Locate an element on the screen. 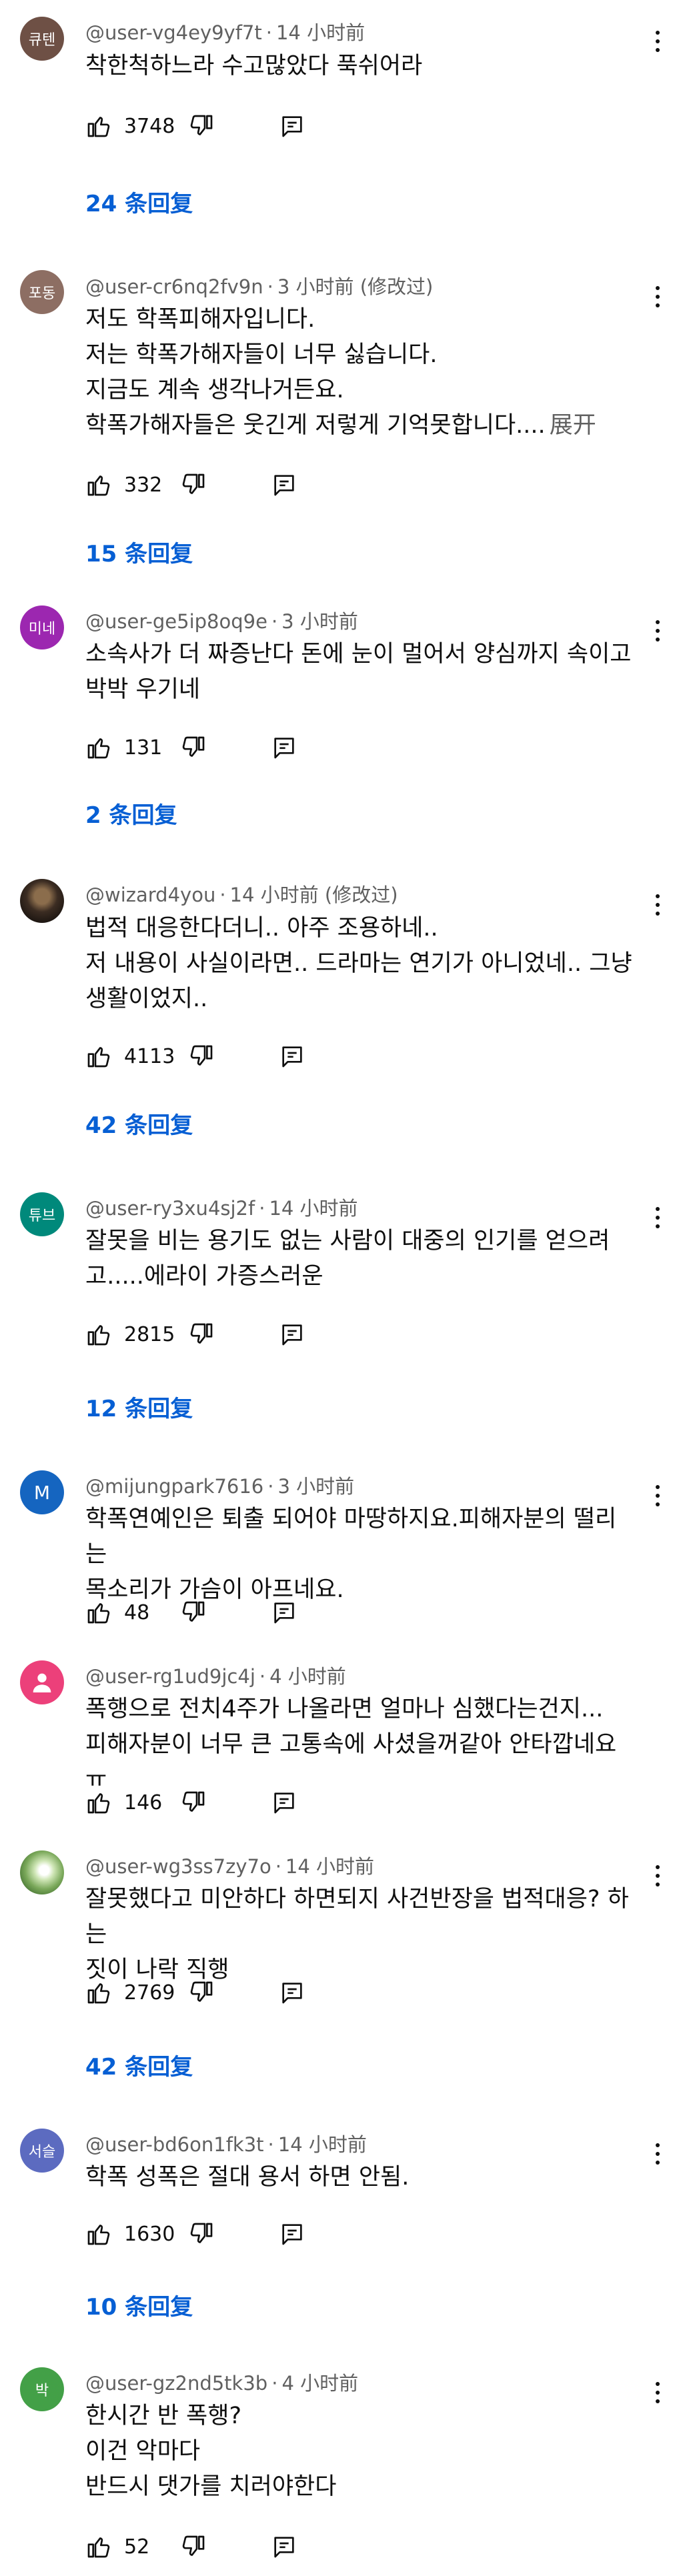 The height and width of the screenshot is (2576, 683). author-handle: @user-ry3xu4sj2f is located at coordinates (170, 1208).